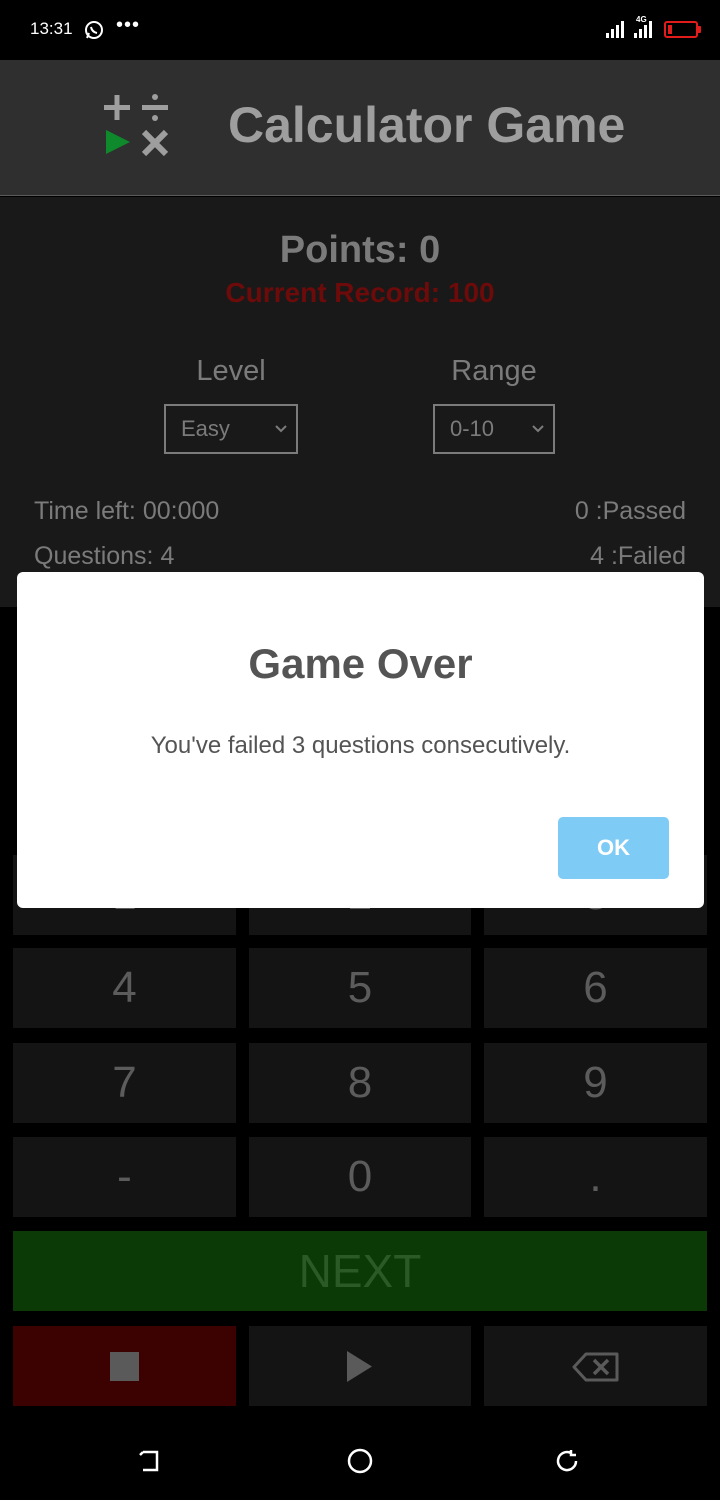 The width and height of the screenshot is (720, 1500). Describe the element at coordinates (360, 663) in the screenshot. I see `dialog-title: Game Over` at that location.